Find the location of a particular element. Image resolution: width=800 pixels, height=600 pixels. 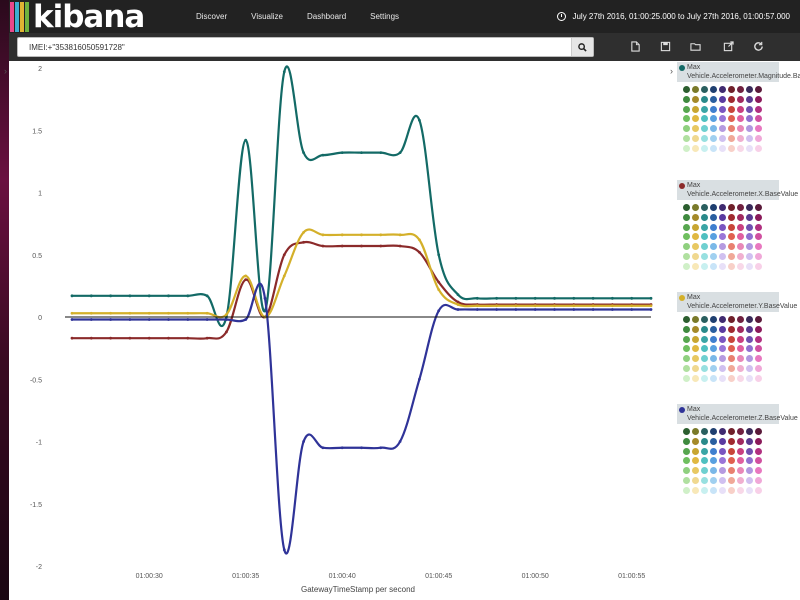

nav-settings: Settings is located at coordinates (384, 16).